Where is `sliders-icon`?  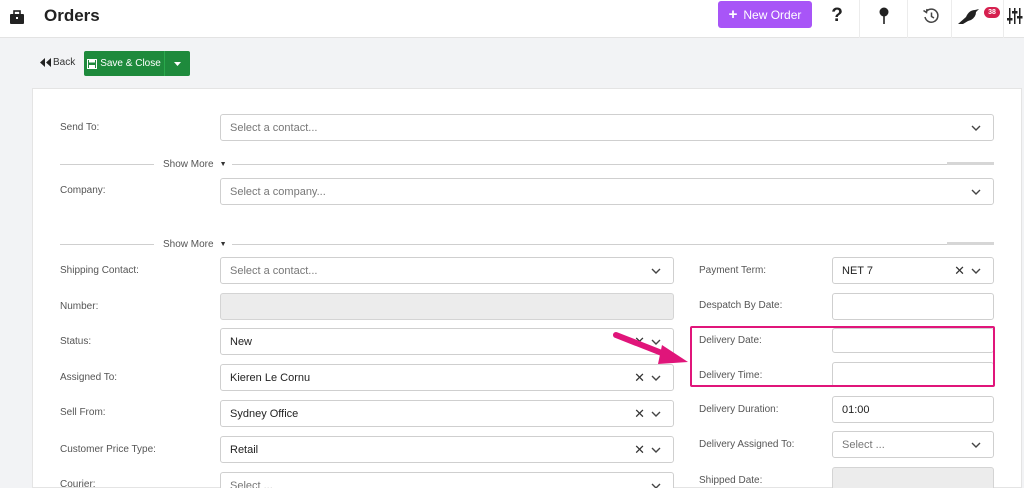
sliders-icon is located at coordinates (1014, 16).